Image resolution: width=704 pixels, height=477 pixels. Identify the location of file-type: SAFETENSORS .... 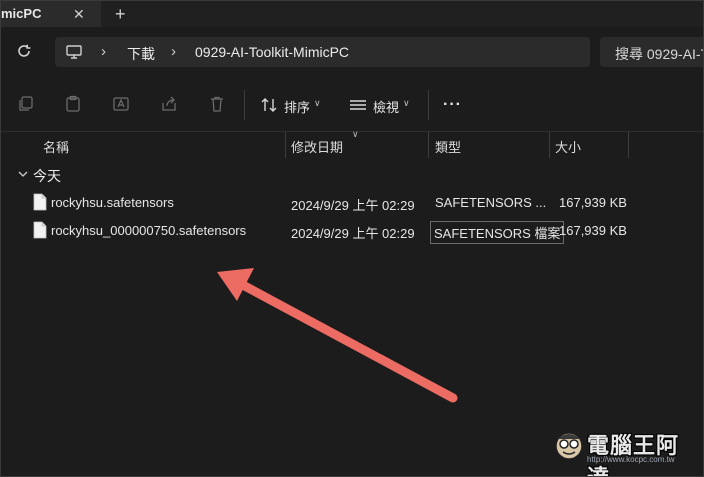
(491, 202).